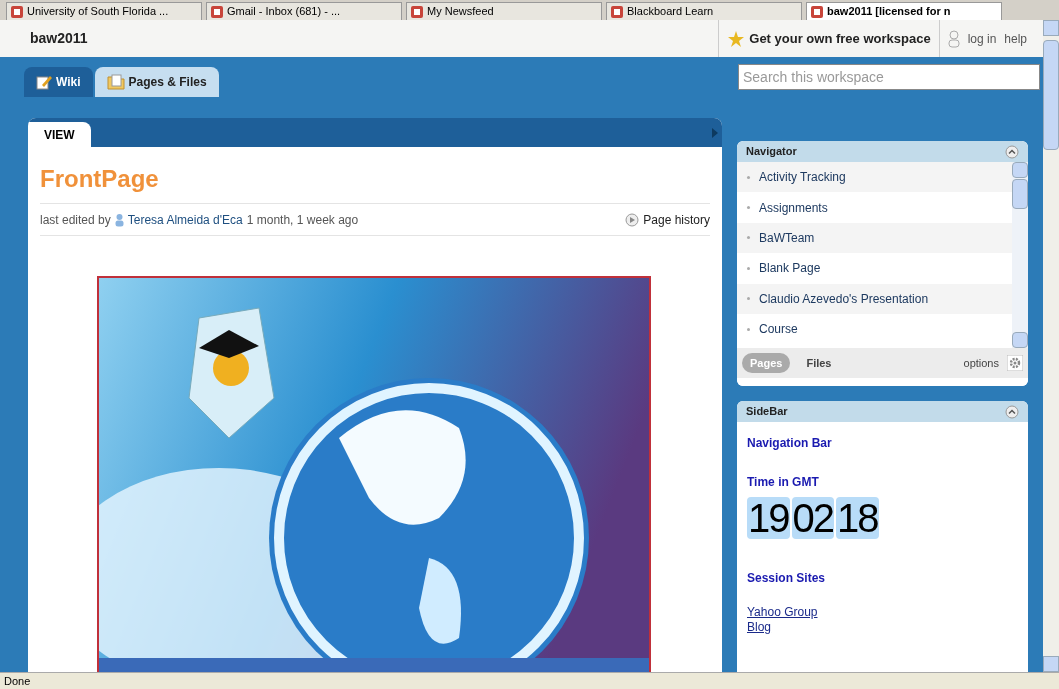 The image size is (1059, 689). I want to click on navigator-item: Activity Tracking, so click(874, 177).